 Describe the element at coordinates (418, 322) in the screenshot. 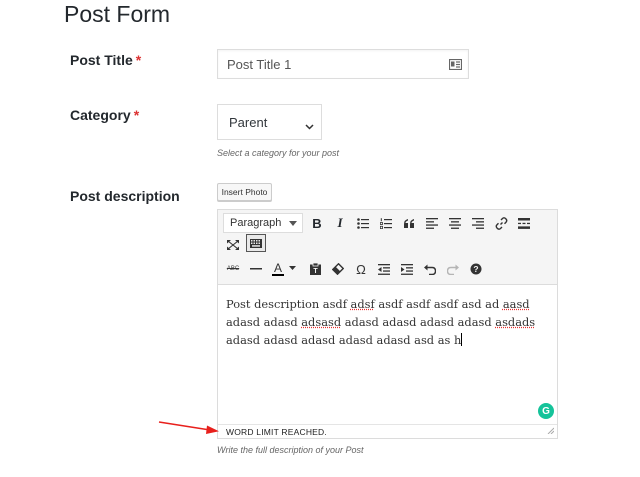

I see `content-text: adasd adasd adasd adasd` at that location.